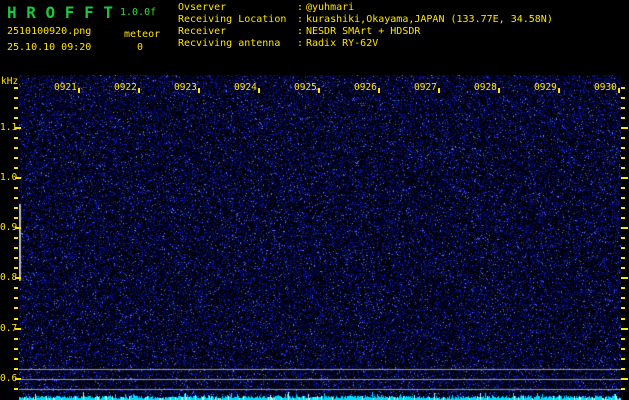 The image size is (629, 400). I want to click on observer-value: @yuhmari, so click(330, 7).